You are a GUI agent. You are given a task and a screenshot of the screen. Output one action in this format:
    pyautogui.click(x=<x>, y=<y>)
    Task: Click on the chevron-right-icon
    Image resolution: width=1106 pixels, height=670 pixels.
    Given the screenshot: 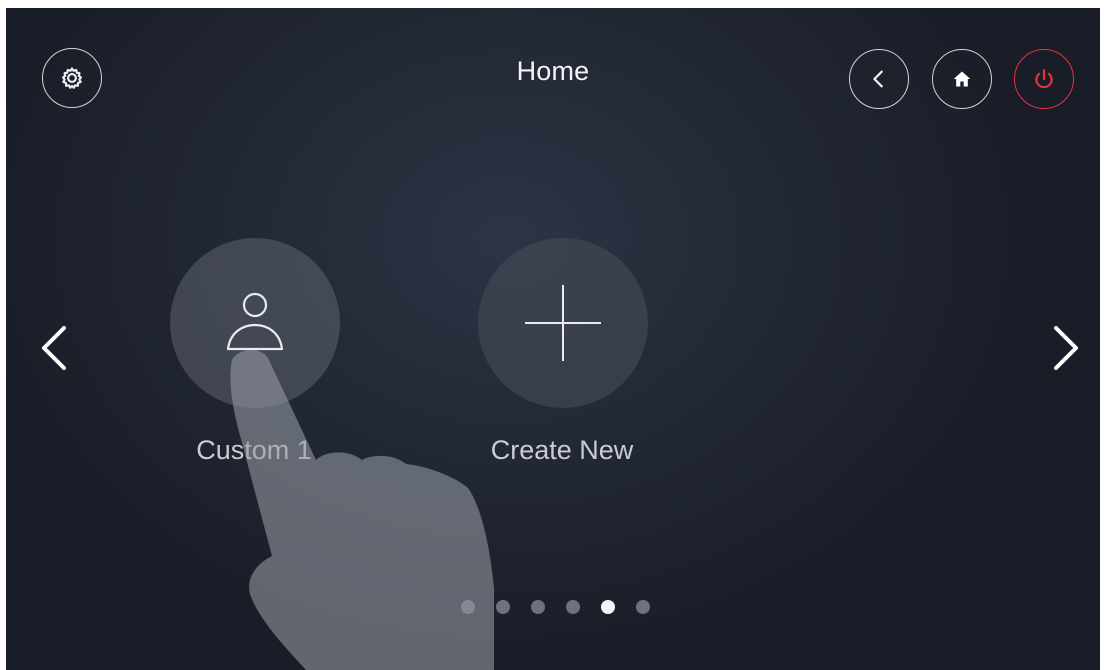 What is the action you would take?
    pyautogui.click(x=1066, y=348)
    